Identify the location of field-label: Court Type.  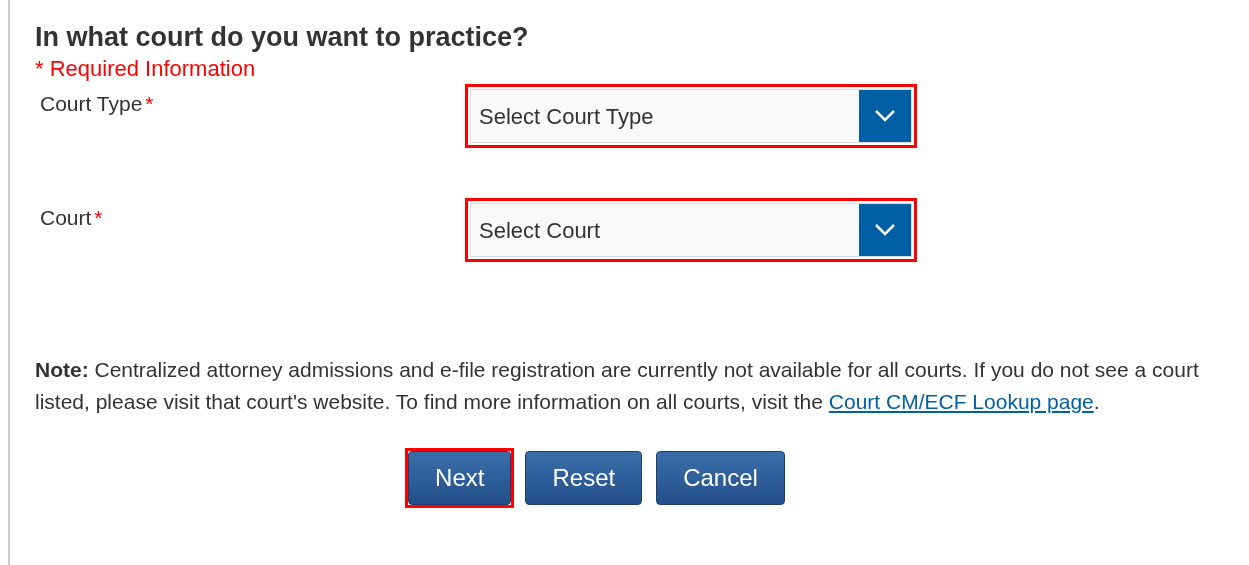
(91, 103).